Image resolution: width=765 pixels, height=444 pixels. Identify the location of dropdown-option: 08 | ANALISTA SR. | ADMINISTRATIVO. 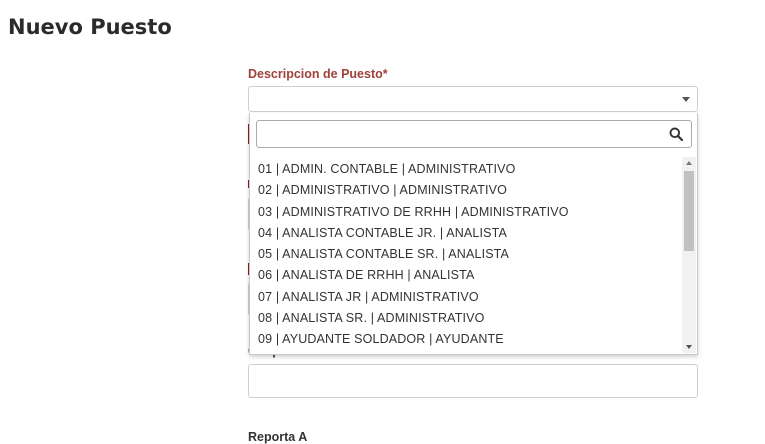
(466, 318).